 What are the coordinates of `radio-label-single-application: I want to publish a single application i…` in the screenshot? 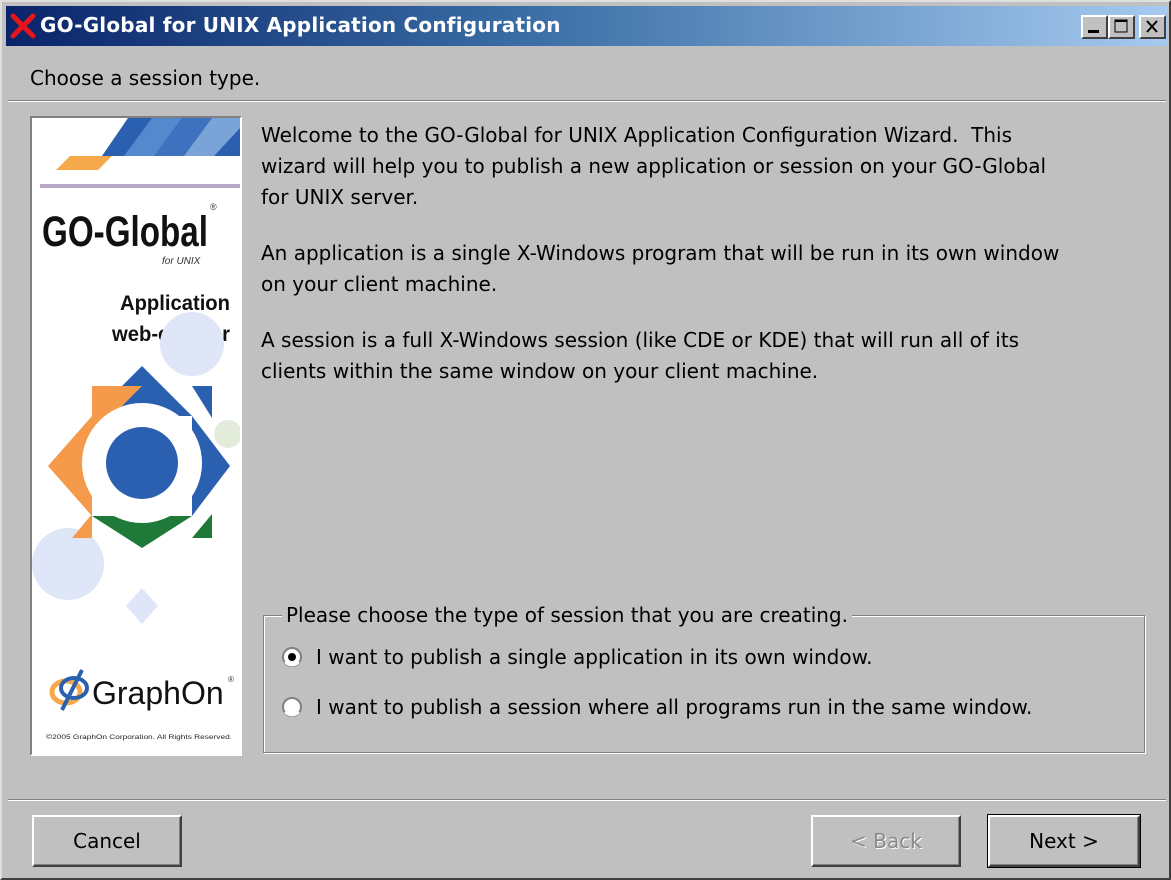 It's located at (594, 657).